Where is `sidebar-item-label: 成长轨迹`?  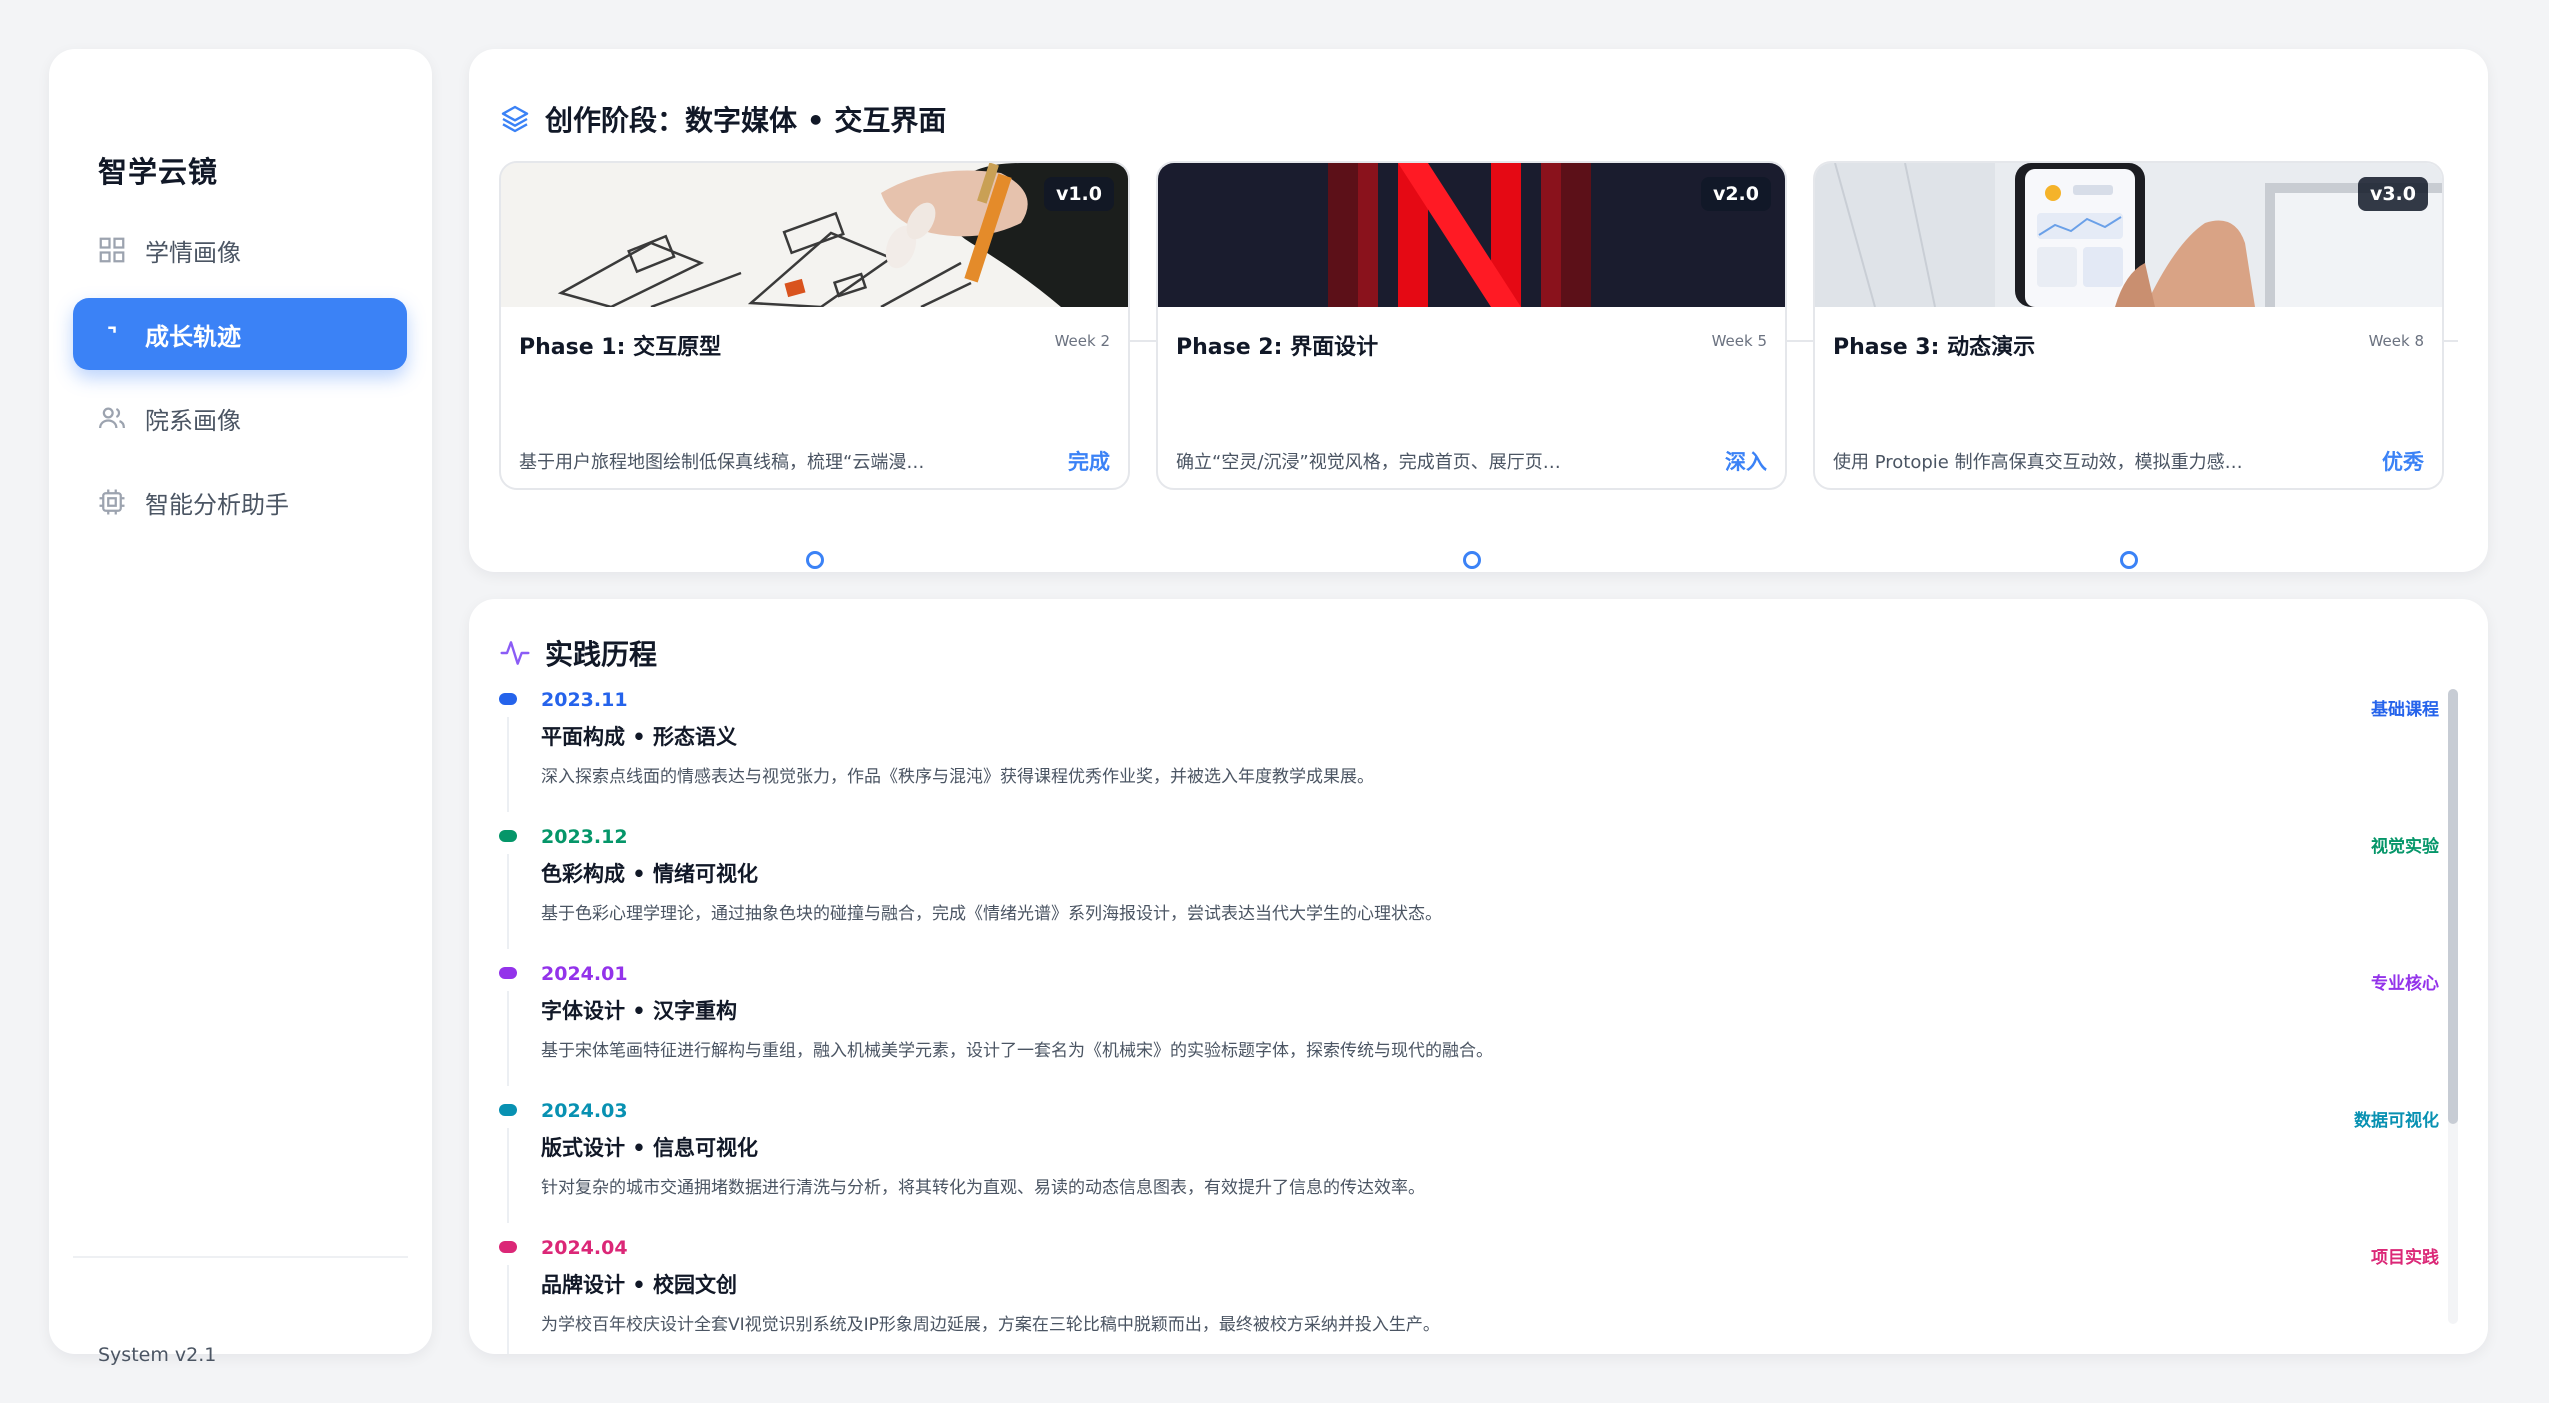 sidebar-item-label: 成长轨迹 is located at coordinates (193, 336).